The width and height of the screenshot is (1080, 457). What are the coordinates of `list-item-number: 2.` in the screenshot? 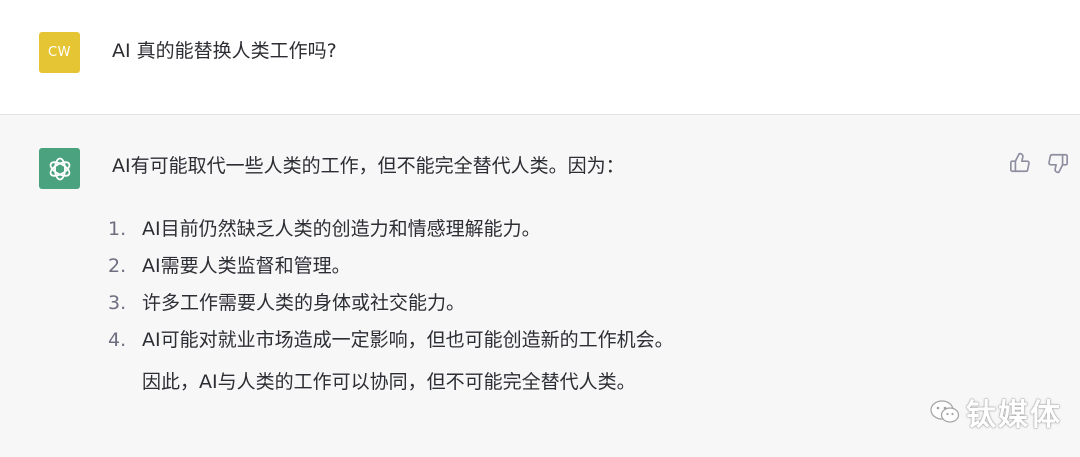 It's located at (117, 266).